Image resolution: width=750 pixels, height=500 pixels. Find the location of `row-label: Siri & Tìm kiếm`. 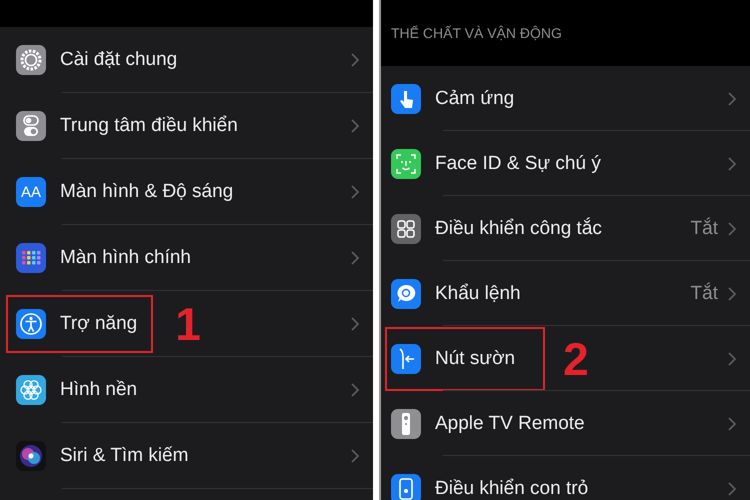

row-label: Siri & Tìm kiếm is located at coordinates (124, 456).